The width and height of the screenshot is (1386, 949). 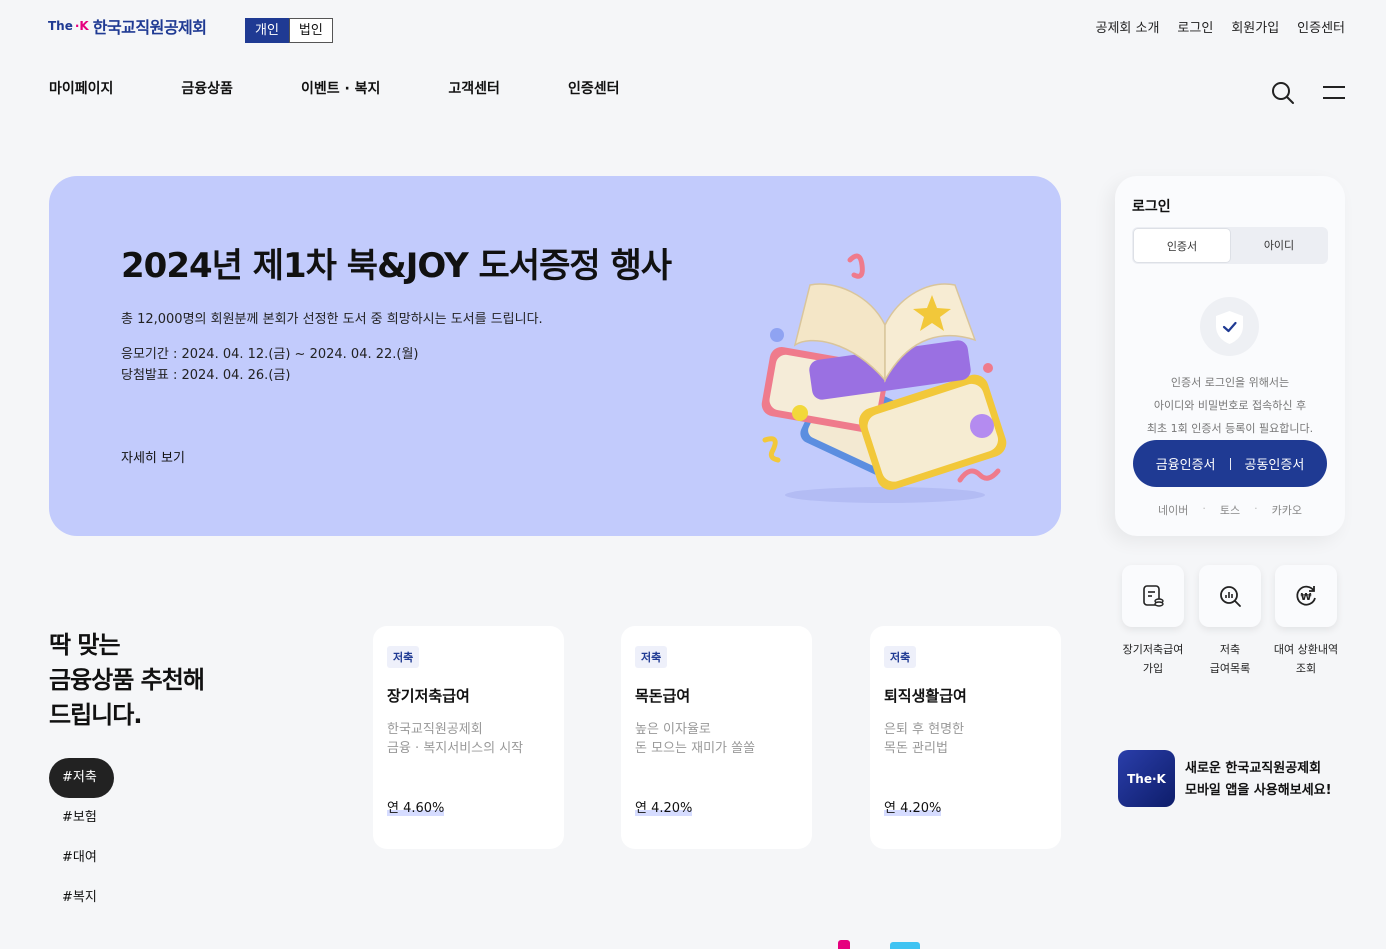 I want to click on recommend-title-line: 금융상품 추천해, so click(x=127, y=680).